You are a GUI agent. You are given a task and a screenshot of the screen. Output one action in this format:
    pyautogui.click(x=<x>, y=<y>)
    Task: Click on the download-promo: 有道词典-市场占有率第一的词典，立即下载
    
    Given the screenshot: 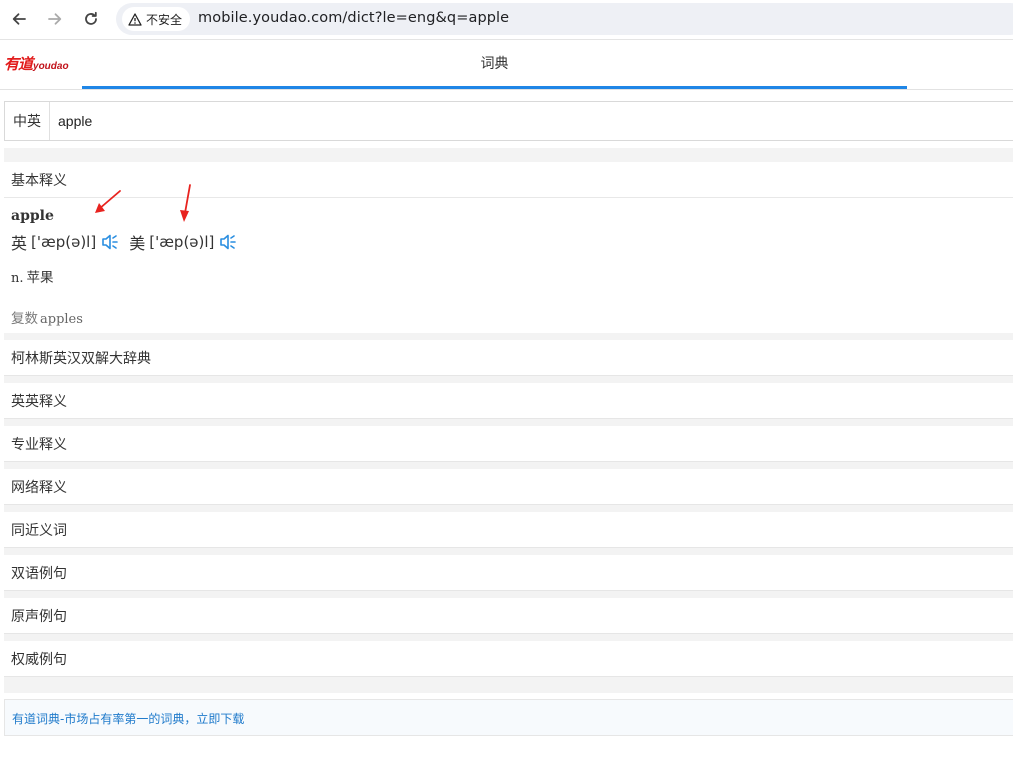 What is the action you would take?
    pyautogui.click(x=508, y=717)
    